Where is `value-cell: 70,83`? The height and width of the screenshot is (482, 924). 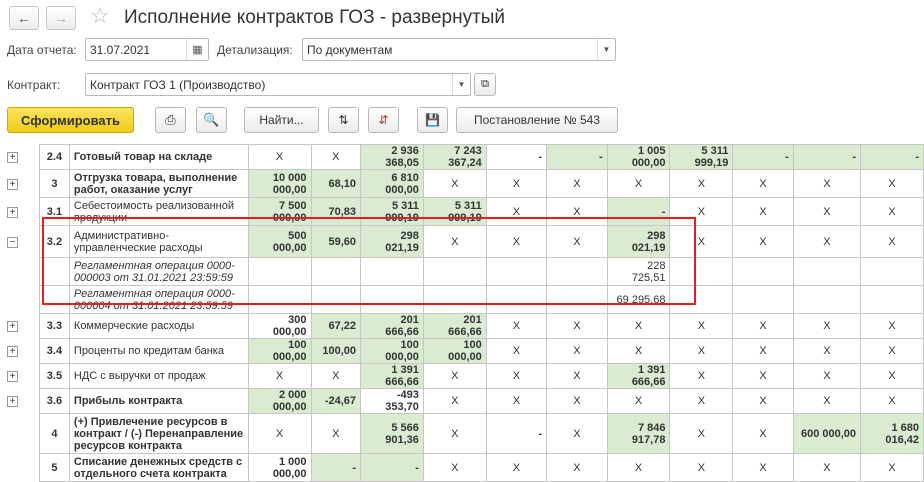
value-cell: 70,83 is located at coordinates (336, 211).